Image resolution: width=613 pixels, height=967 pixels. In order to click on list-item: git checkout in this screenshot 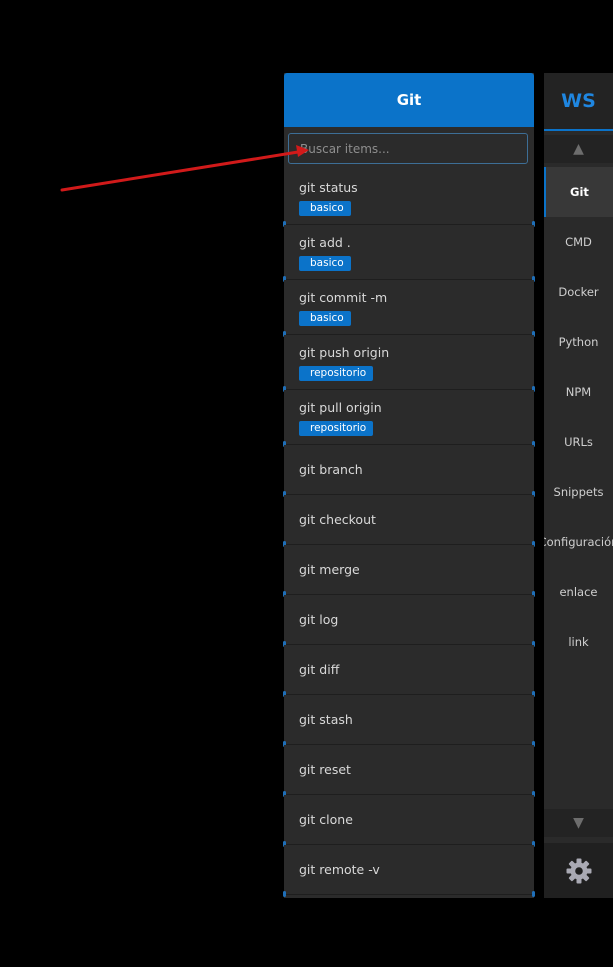, I will do `click(409, 521)`.